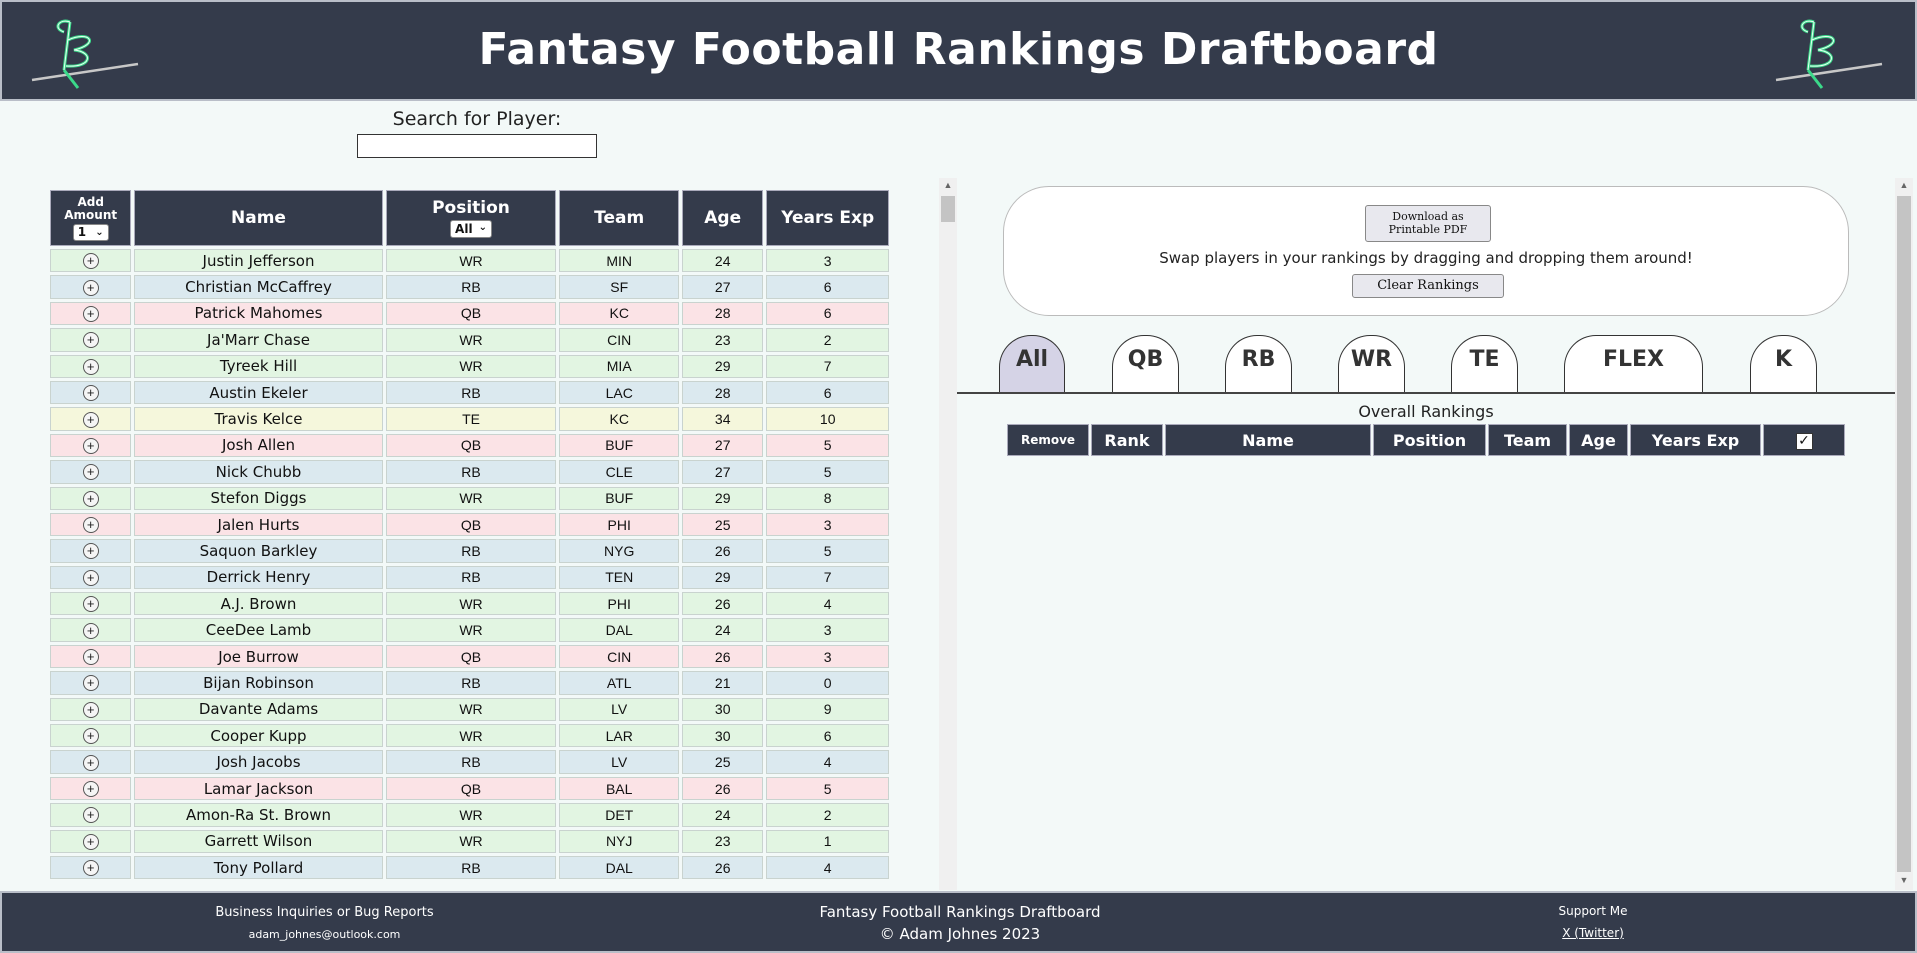 This screenshot has width=1917, height=953. Describe the element at coordinates (723, 218) in the screenshot. I see `age-header: Age` at that location.